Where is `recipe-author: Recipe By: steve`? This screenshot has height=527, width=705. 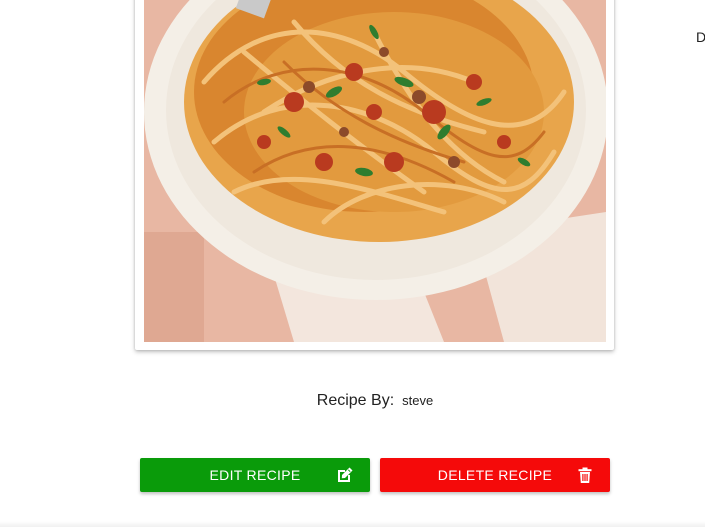
recipe-author: Recipe By: steve is located at coordinates (352, 401).